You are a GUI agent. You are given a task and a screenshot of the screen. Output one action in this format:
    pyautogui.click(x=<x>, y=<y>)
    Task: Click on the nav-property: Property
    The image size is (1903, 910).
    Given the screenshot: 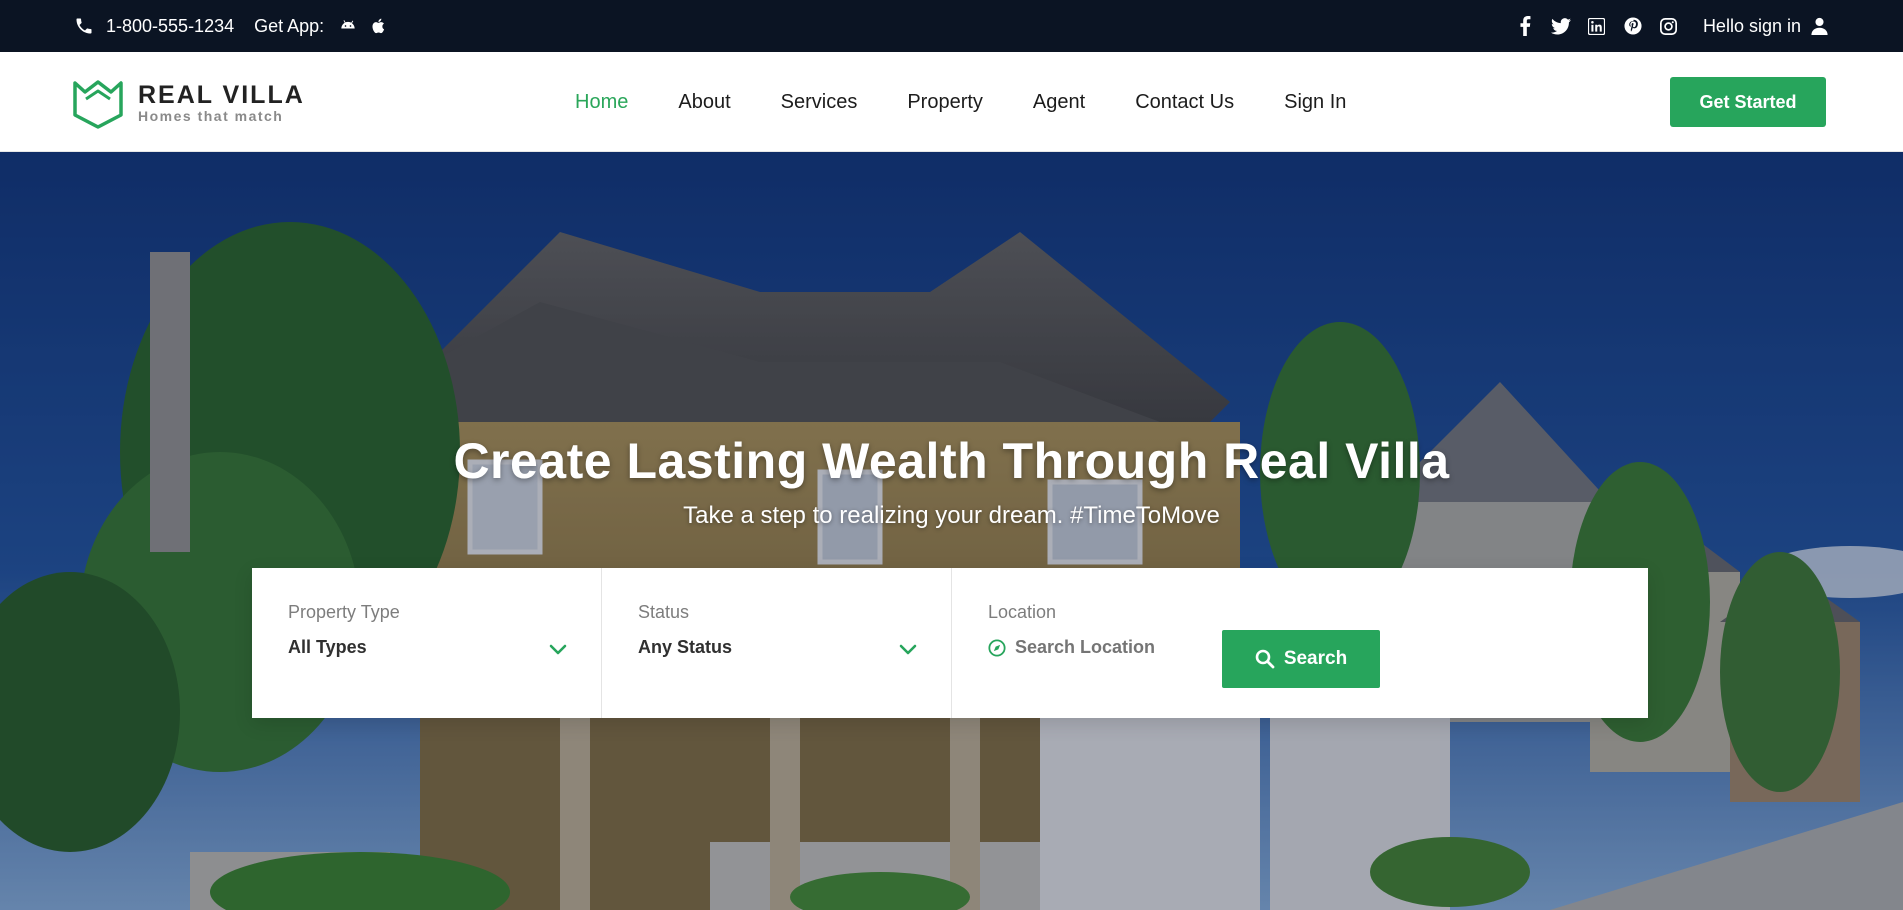 What is the action you would take?
    pyautogui.click(x=945, y=102)
    